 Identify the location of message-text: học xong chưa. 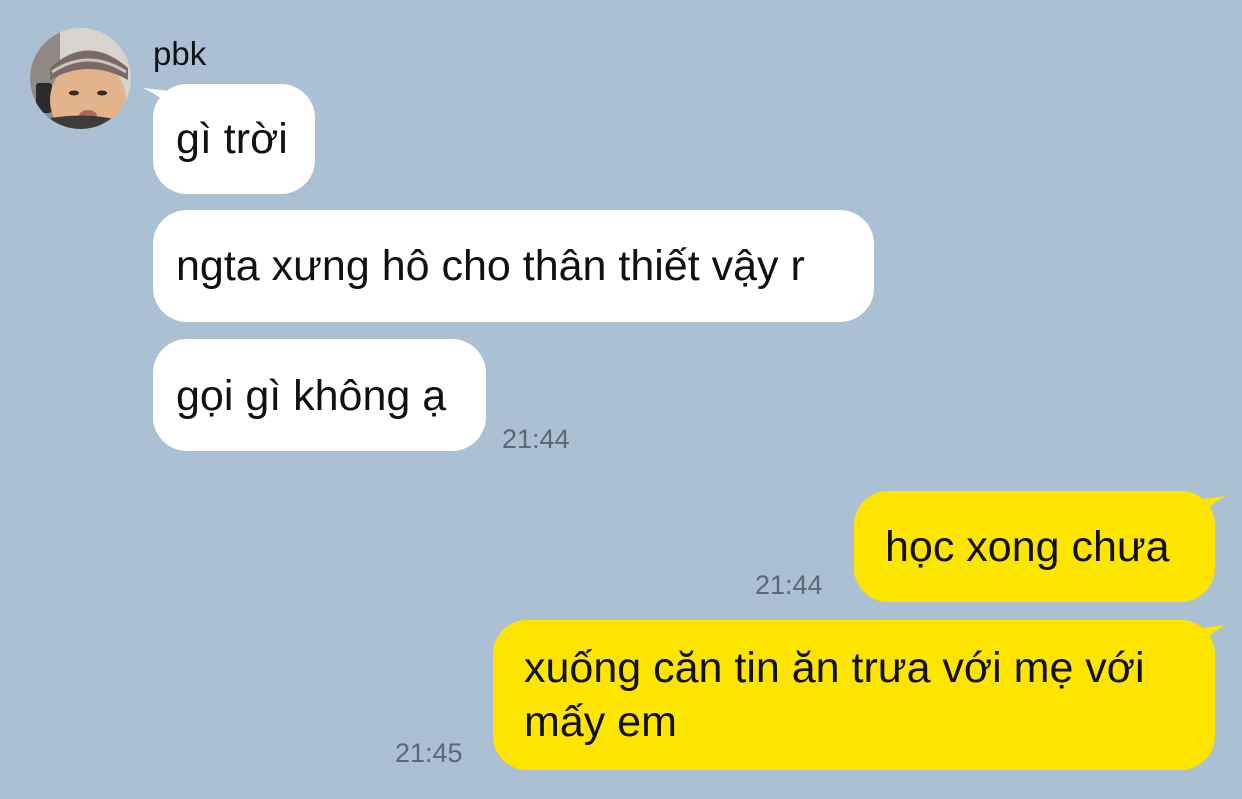
(1027, 547).